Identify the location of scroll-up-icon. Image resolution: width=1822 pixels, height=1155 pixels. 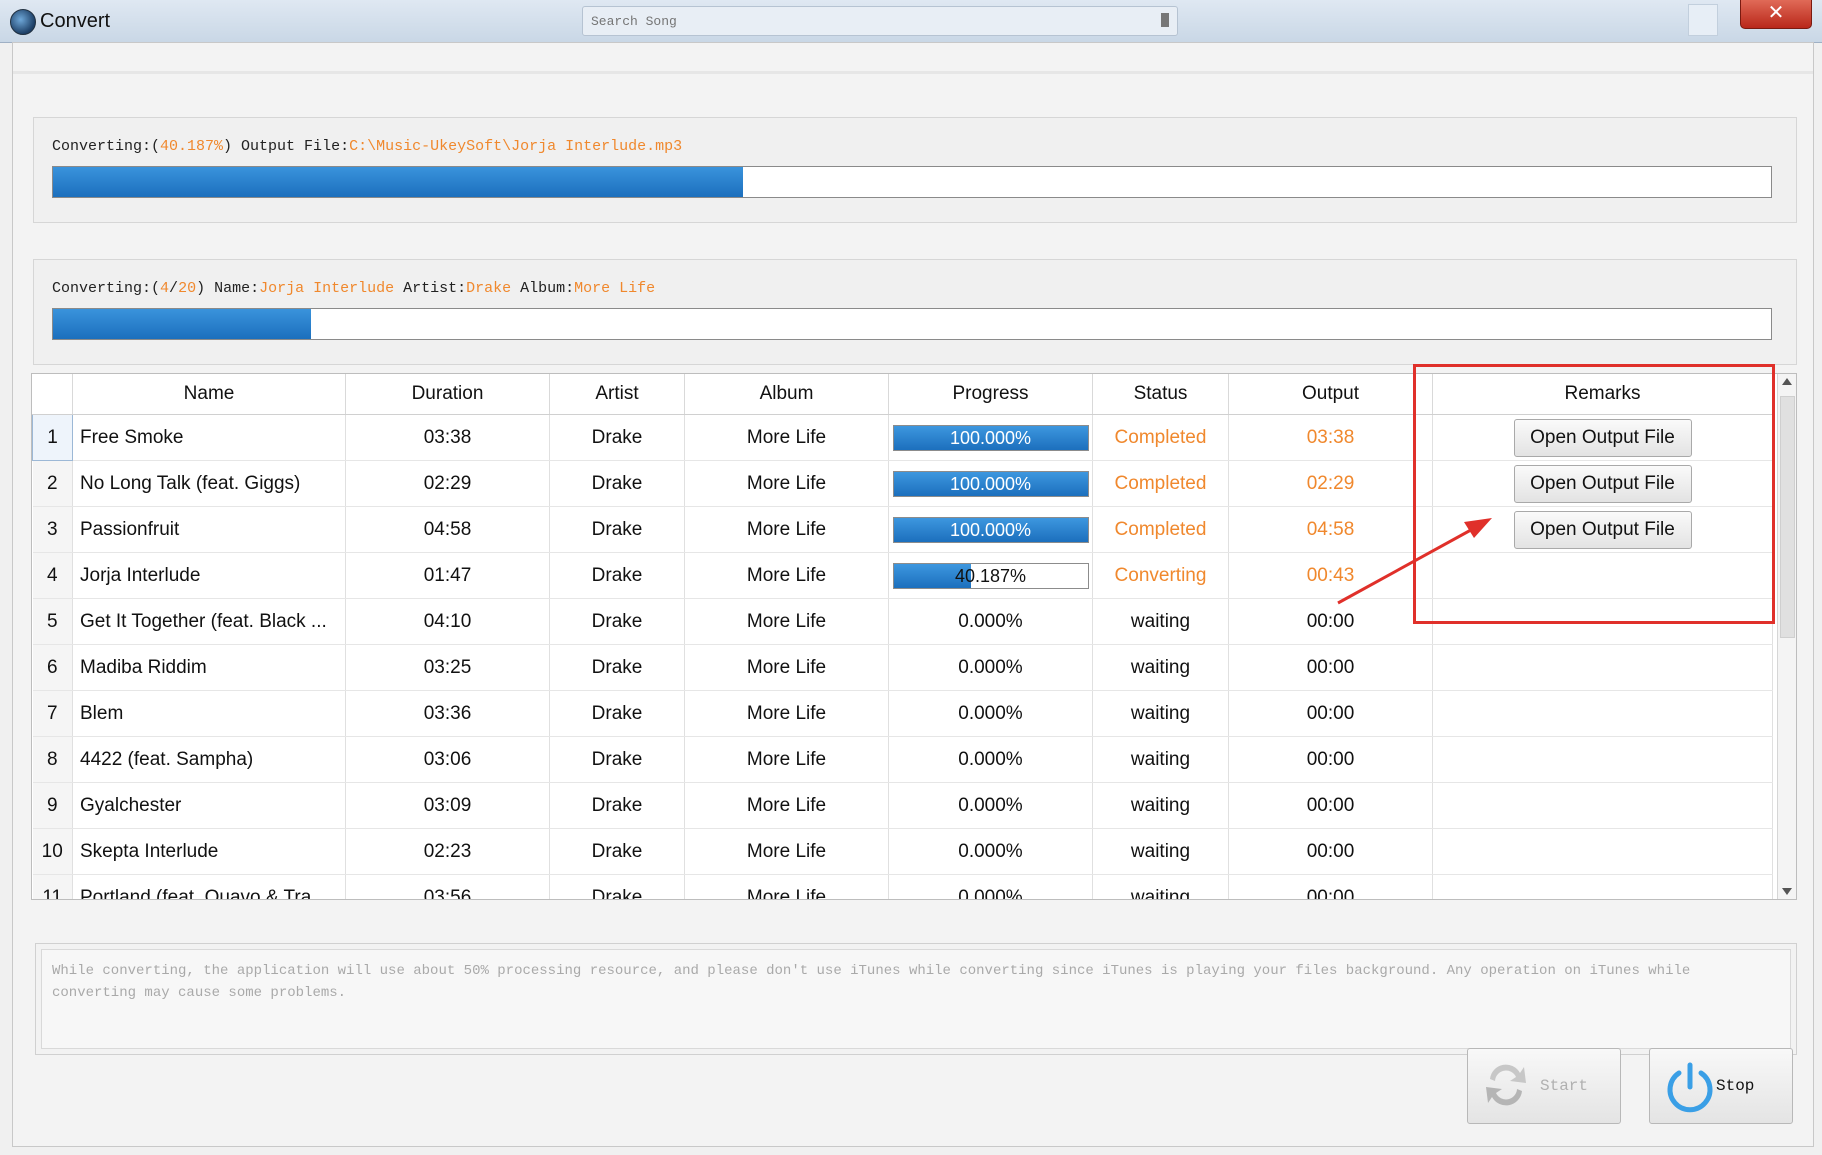
(1787, 381).